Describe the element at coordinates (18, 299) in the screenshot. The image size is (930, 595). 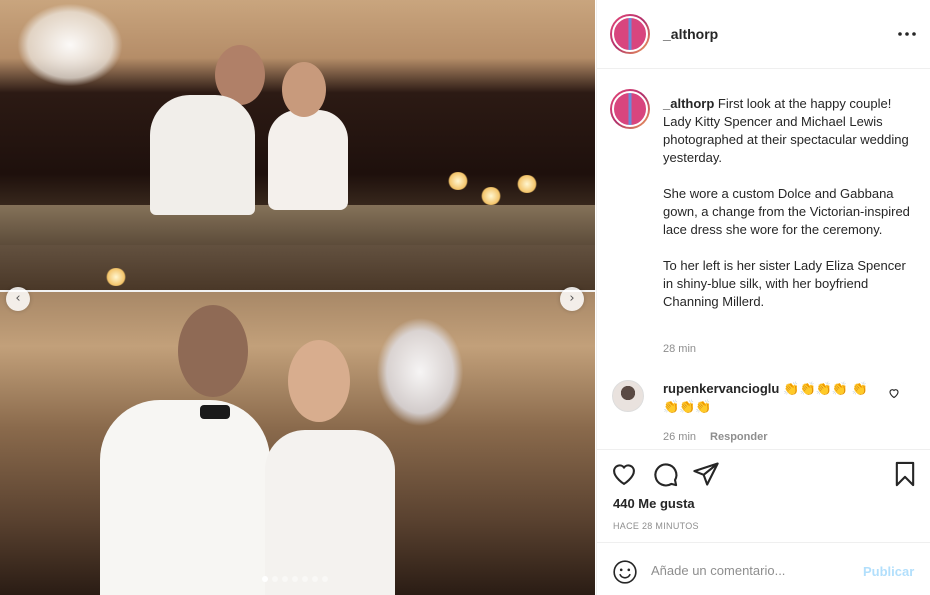
I see `chevron-left-icon: ‹` at that location.